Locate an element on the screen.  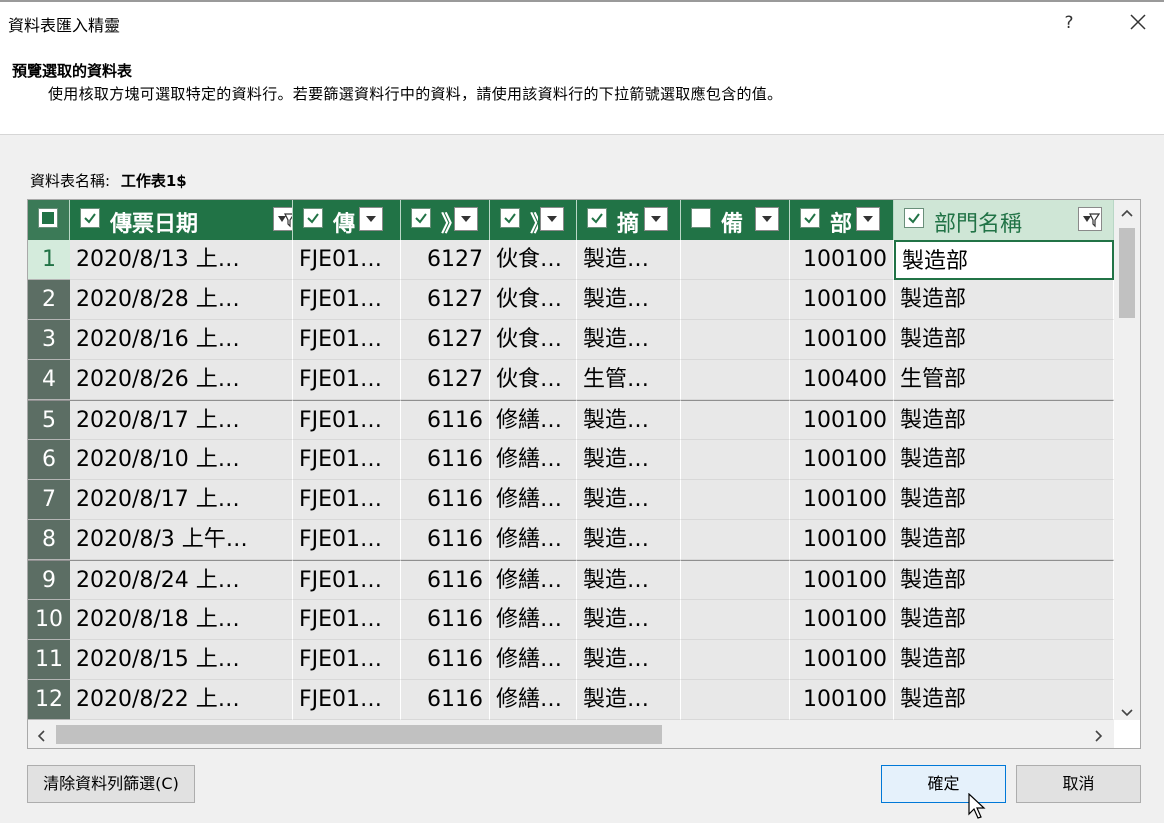
row-number: 9 is located at coordinates (49, 580).